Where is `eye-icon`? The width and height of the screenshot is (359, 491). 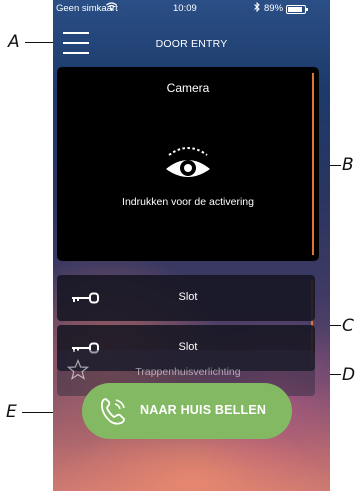
eye-icon is located at coordinates (188, 162).